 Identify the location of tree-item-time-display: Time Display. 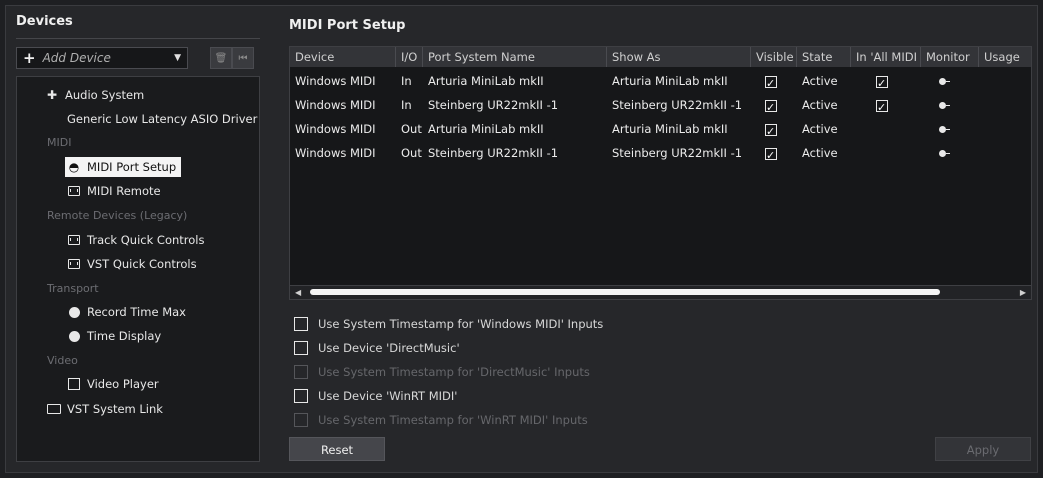
(114, 336).